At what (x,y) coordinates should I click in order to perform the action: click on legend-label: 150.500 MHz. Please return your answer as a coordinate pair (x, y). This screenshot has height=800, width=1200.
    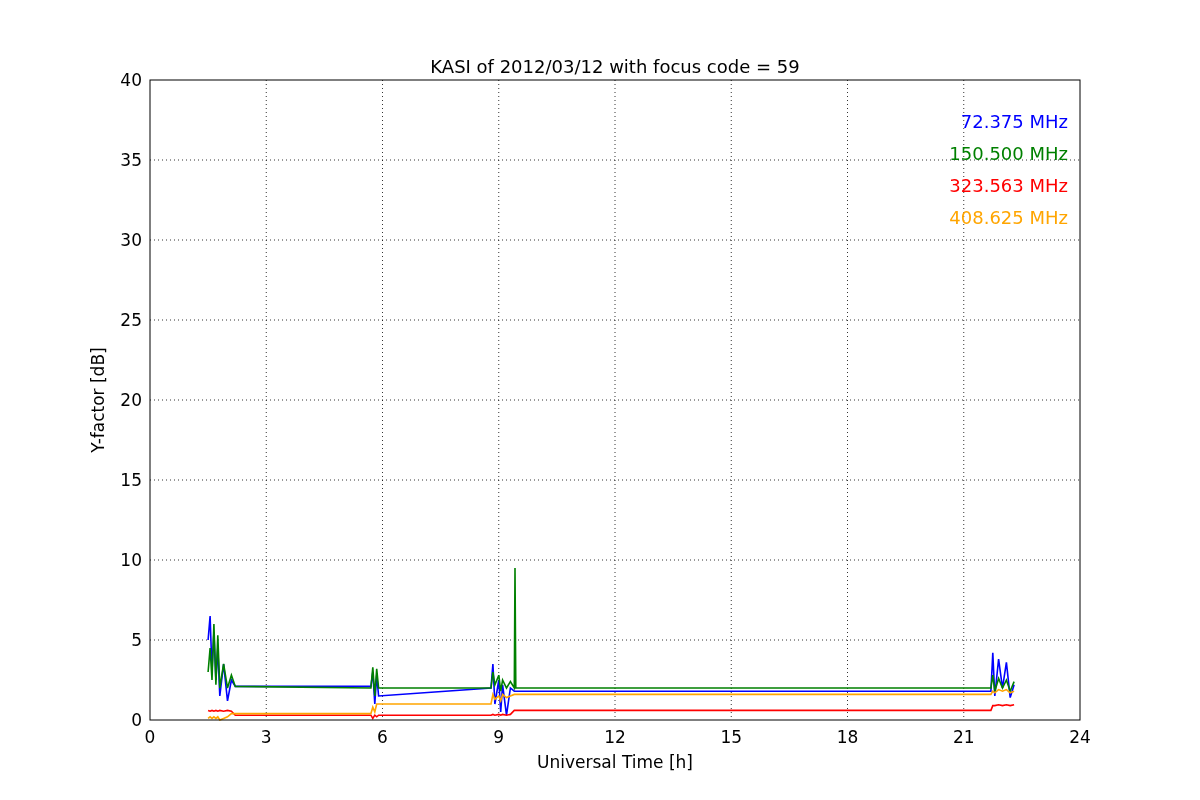
    Looking at the image, I should click on (1008, 153).